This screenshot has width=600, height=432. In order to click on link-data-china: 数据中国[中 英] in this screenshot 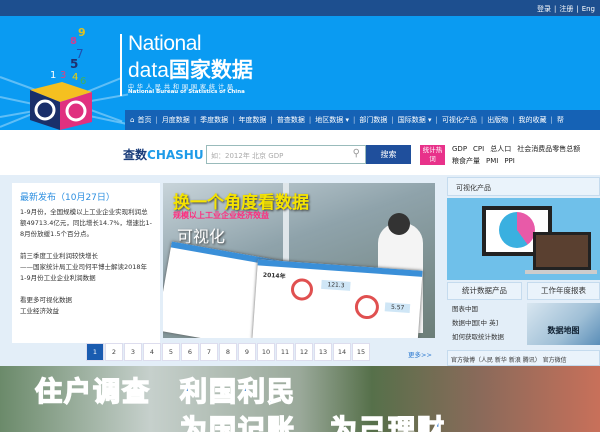, I will do `click(478, 323)`.